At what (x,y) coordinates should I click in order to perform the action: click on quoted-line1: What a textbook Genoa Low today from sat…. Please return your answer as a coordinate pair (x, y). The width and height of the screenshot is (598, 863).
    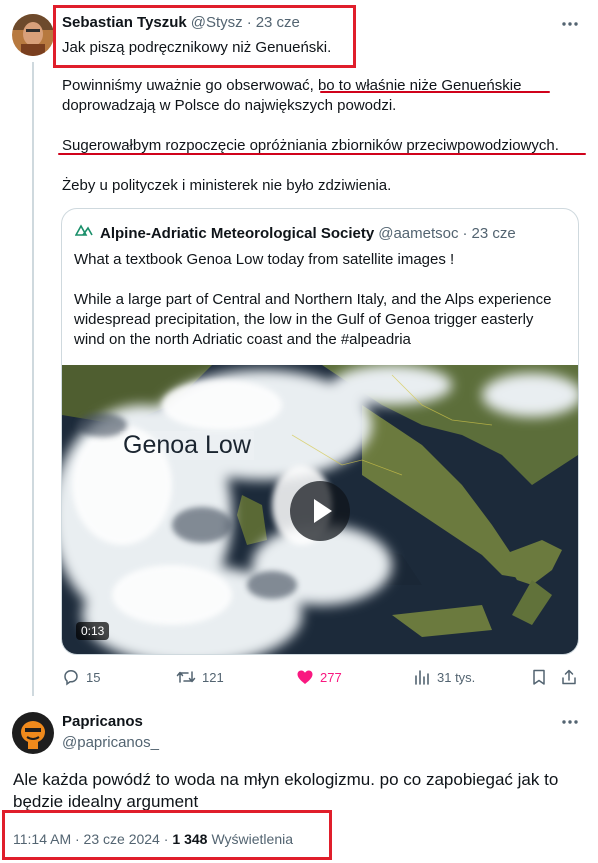
    Looking at the image, I should click on (264, 259).